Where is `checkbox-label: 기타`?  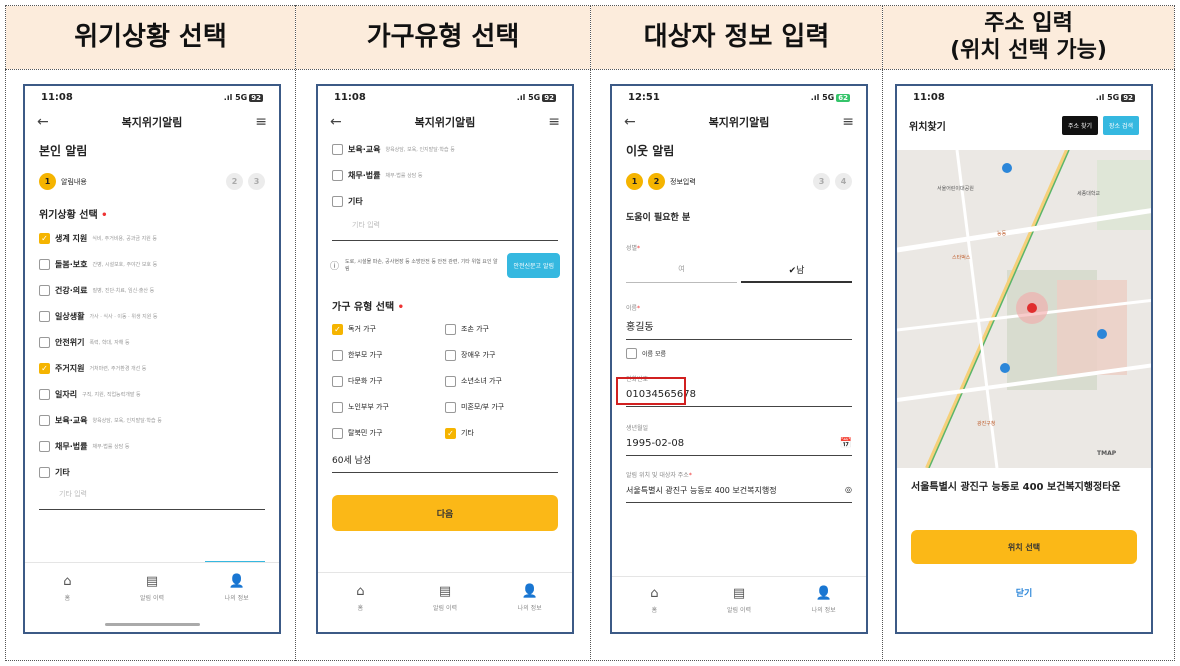 checkbox-label: 기타 is located at coordinates (355, 201).